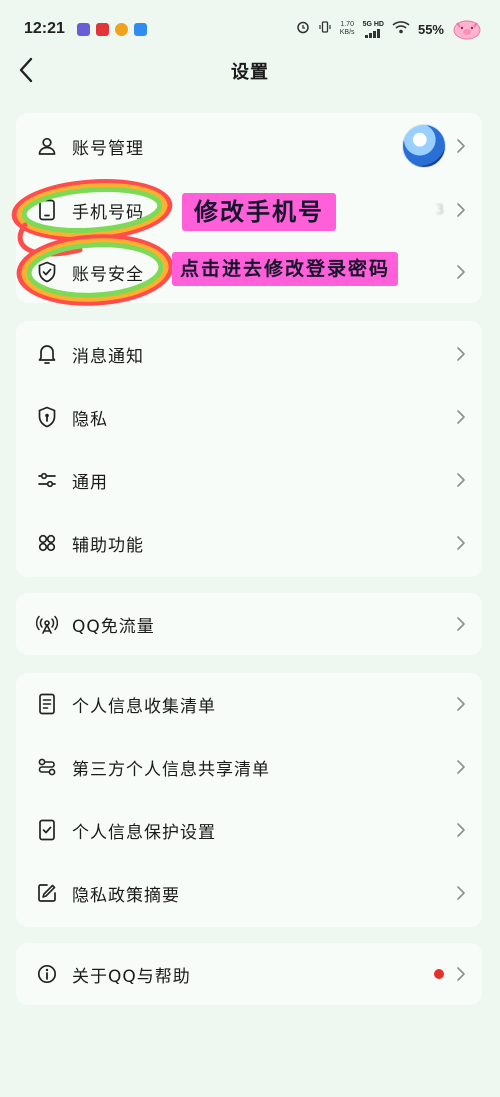 This screenshot has height=1097, width=500. I want to click on settings-item-qq-free-data: QQ免流量, so click(249, 624).